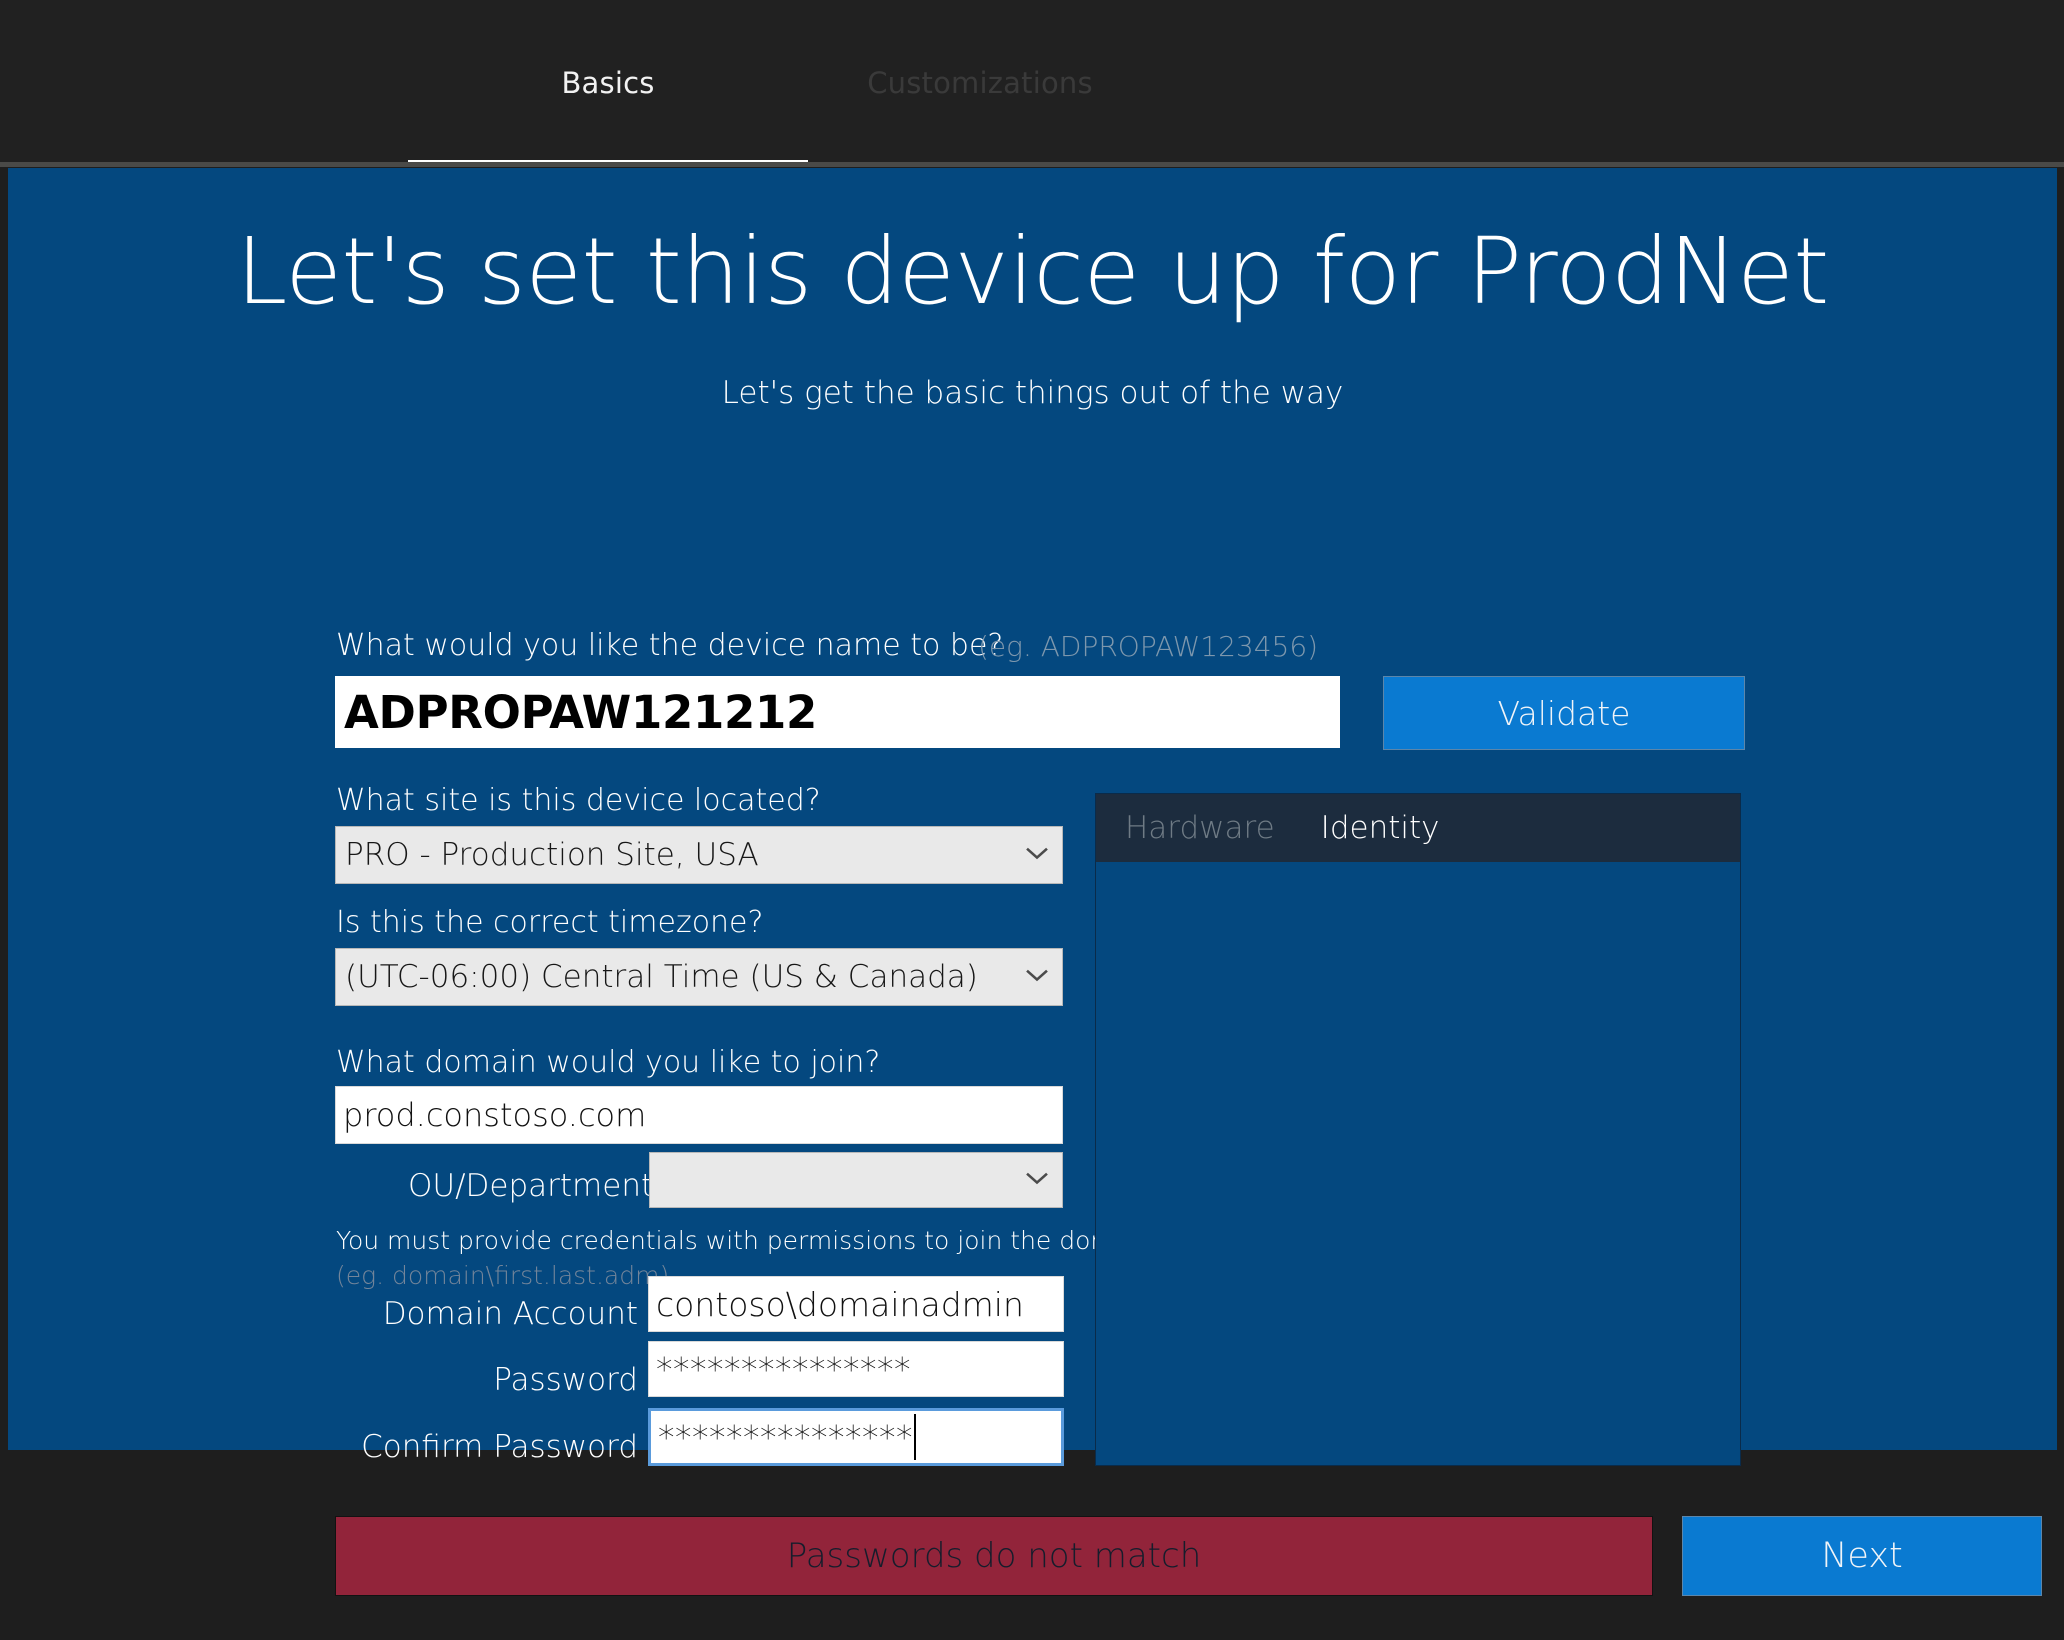  Describe the element at coordinates (1862, 1556) in the screenshot. I see `next-button: Next` at that location.